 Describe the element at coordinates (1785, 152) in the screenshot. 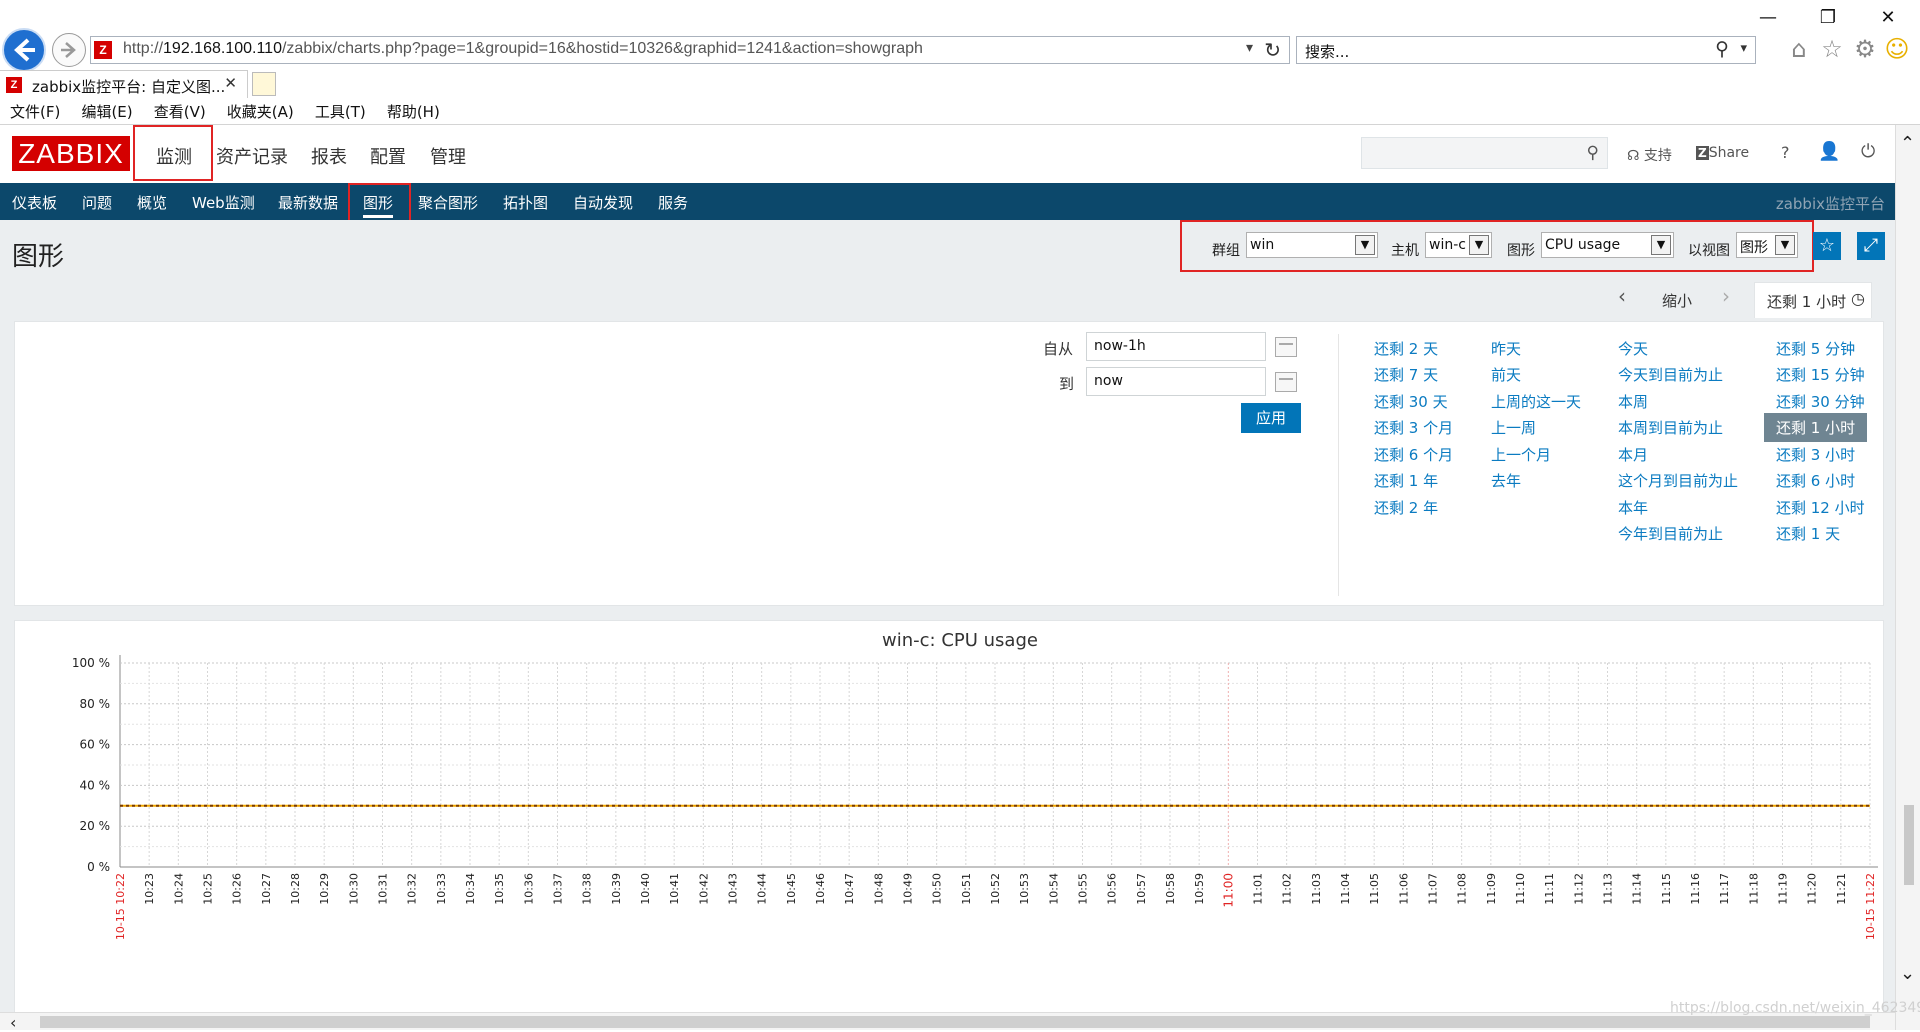

I see `help-link: ?` at that location.